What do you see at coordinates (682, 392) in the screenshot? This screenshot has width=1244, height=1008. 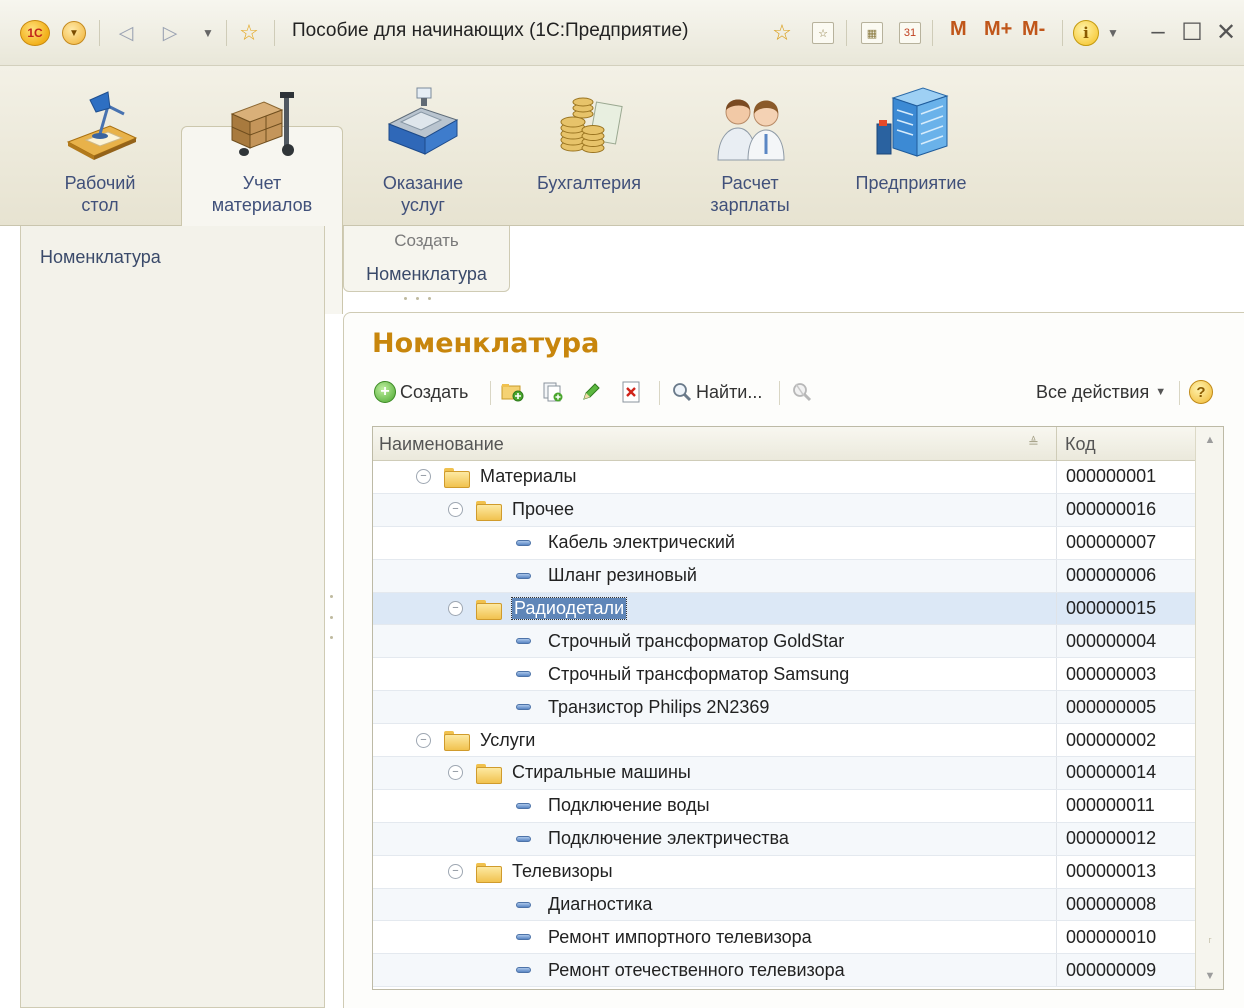 I see `magnifier-icon` at bounding box center [682, 392].